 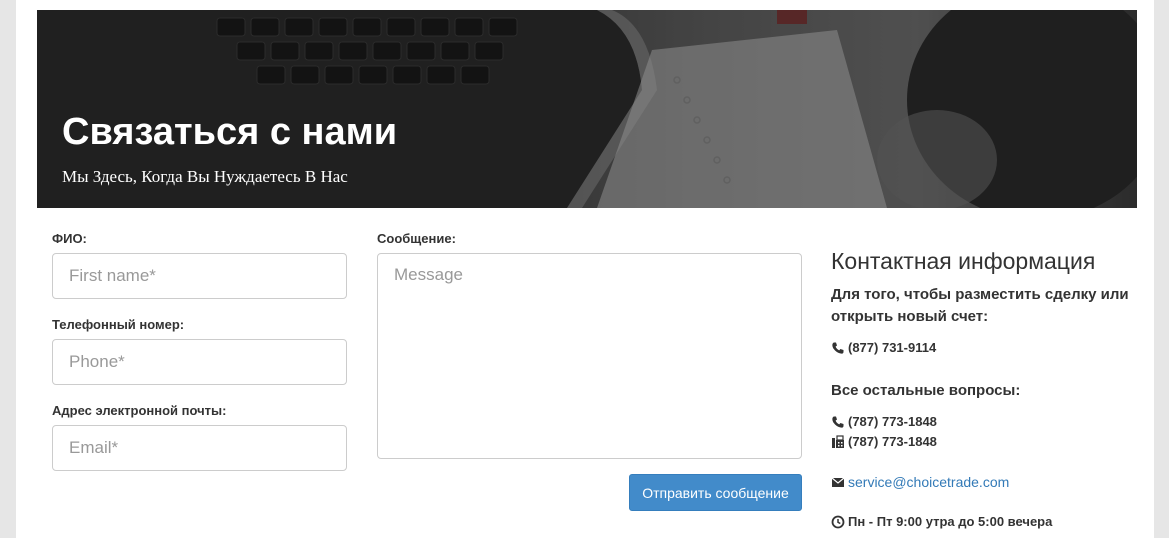 I want to click on email-link: service@choicetrade.com, so click(x=928, y=482).